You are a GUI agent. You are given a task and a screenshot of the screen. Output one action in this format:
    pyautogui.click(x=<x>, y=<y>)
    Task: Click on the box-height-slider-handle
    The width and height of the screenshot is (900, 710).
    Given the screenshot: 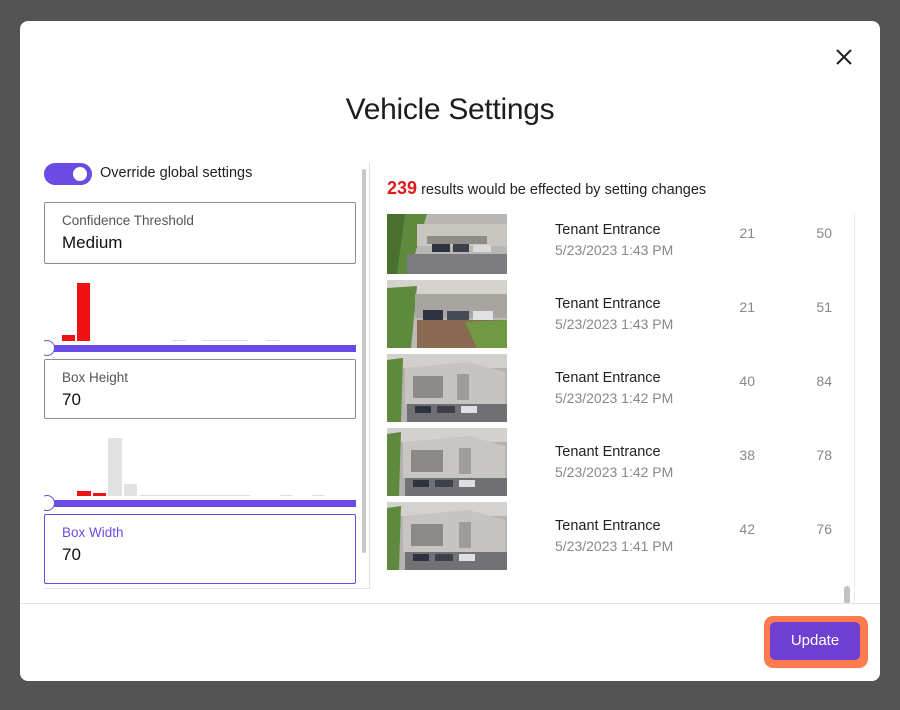 What is the action you would take?
    pyautogui.click(x=49, y=503)
    